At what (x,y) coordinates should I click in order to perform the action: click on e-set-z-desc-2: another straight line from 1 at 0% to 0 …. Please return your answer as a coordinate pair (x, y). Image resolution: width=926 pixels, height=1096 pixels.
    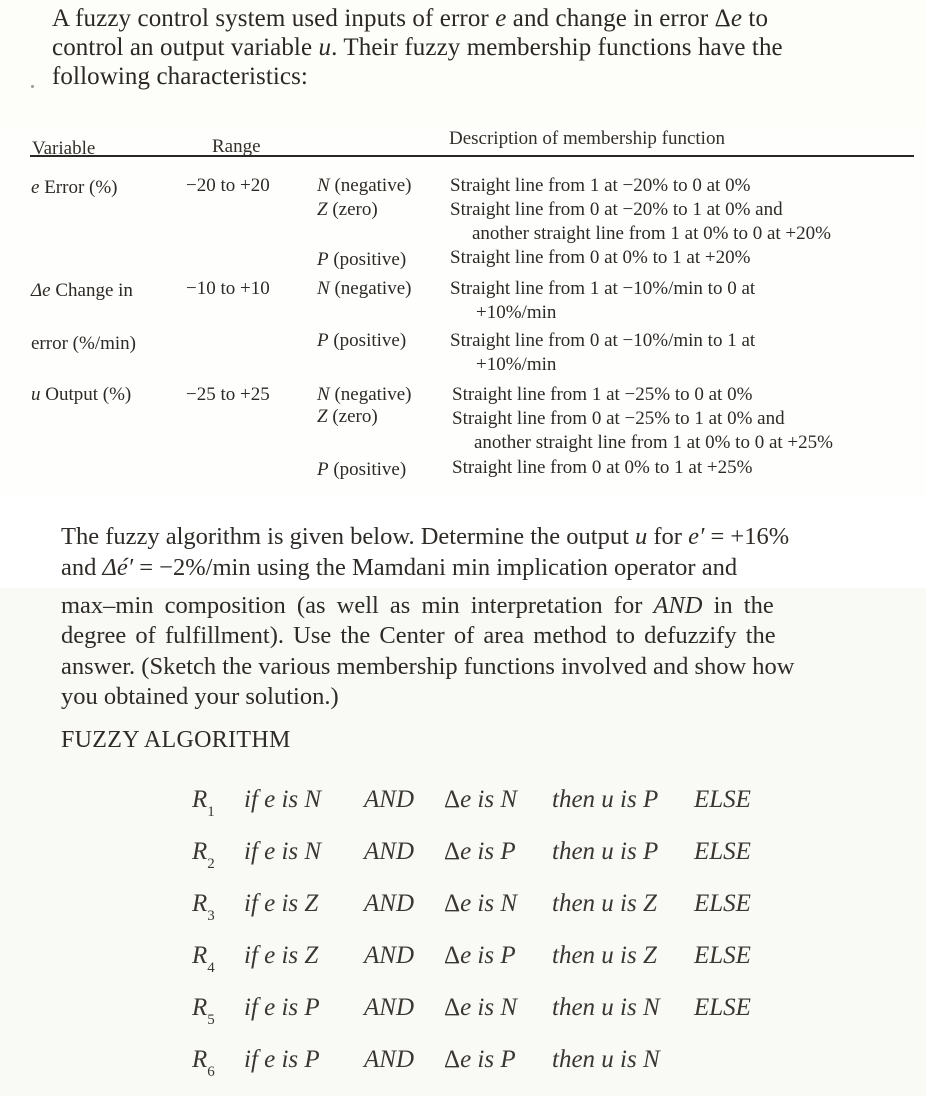
    Looking at the image, I should click on (651, 233).